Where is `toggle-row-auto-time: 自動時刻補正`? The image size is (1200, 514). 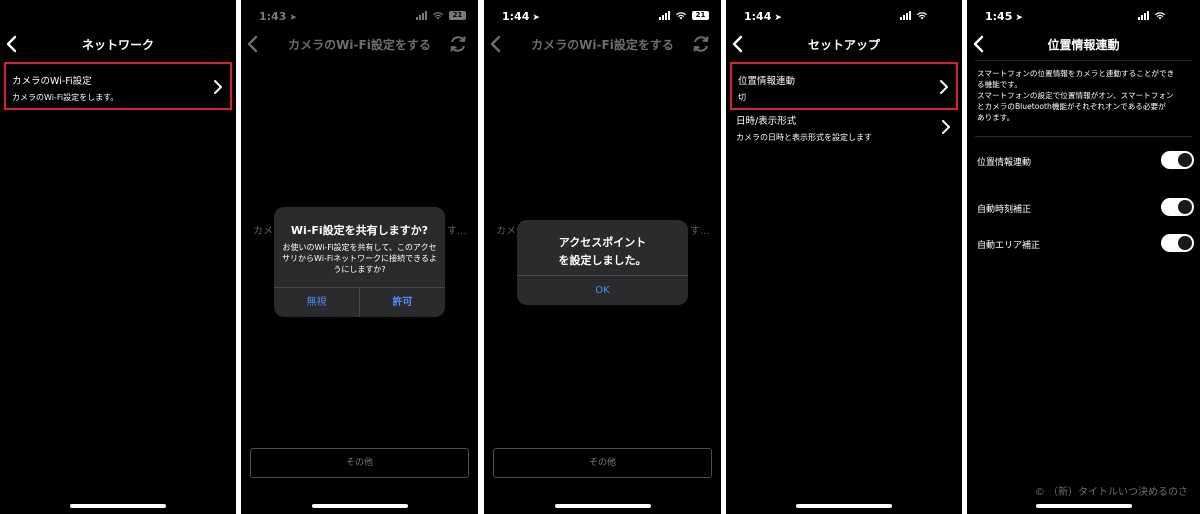 toggle-row-auto-time: 自動時刻補正 is located at coordinates (1085, 208).